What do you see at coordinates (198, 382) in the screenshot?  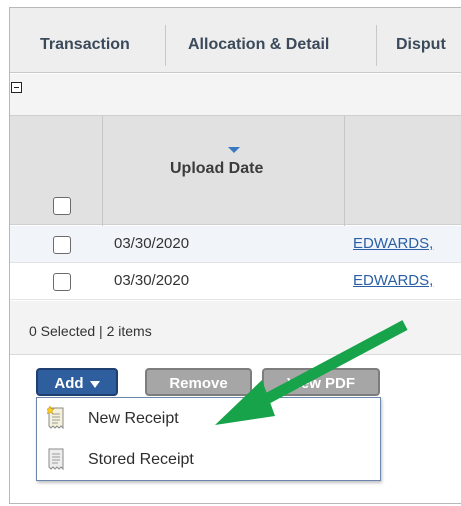 I see `remove-button: Remove` at bounding box center [198, 382].